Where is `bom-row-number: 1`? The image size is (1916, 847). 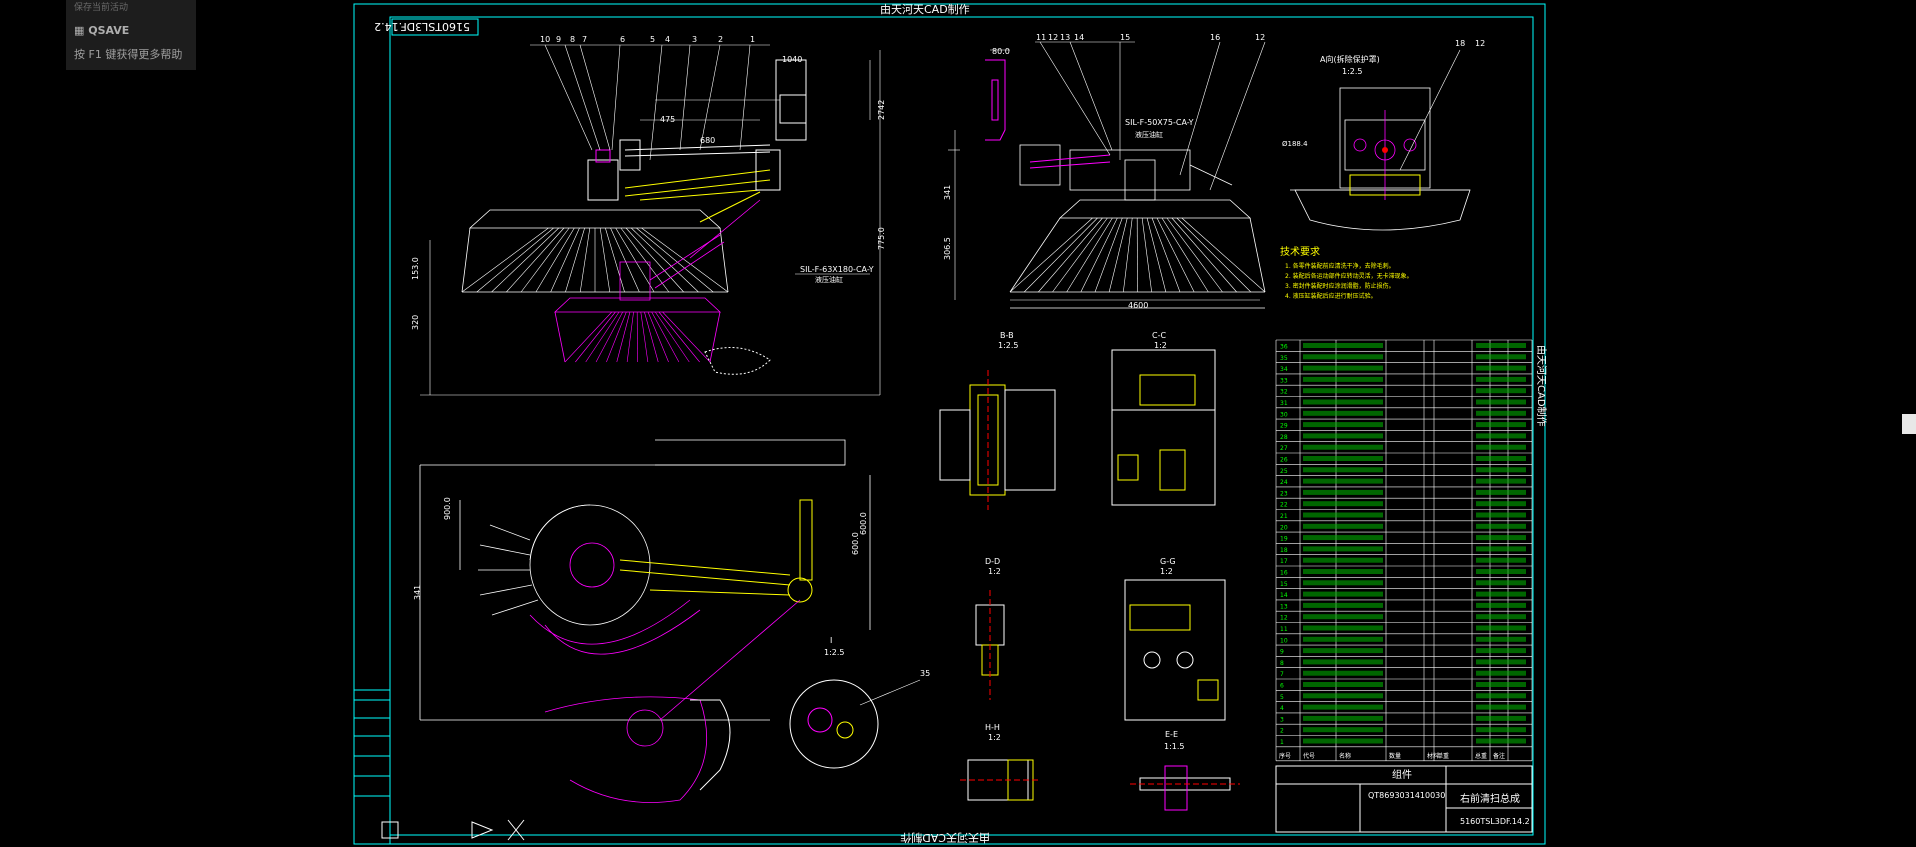
bom-row-number: 1 is located at coordinates (1282, 742).